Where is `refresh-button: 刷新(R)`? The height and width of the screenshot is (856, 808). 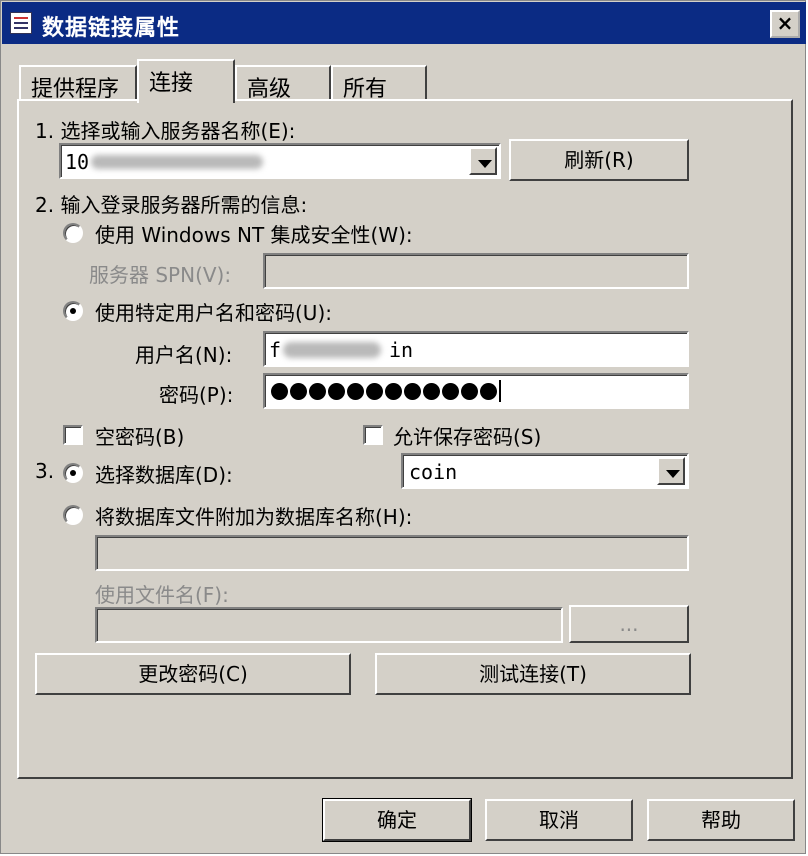
refresh-button: 刷新(R) is located at coordinates (599, 160).